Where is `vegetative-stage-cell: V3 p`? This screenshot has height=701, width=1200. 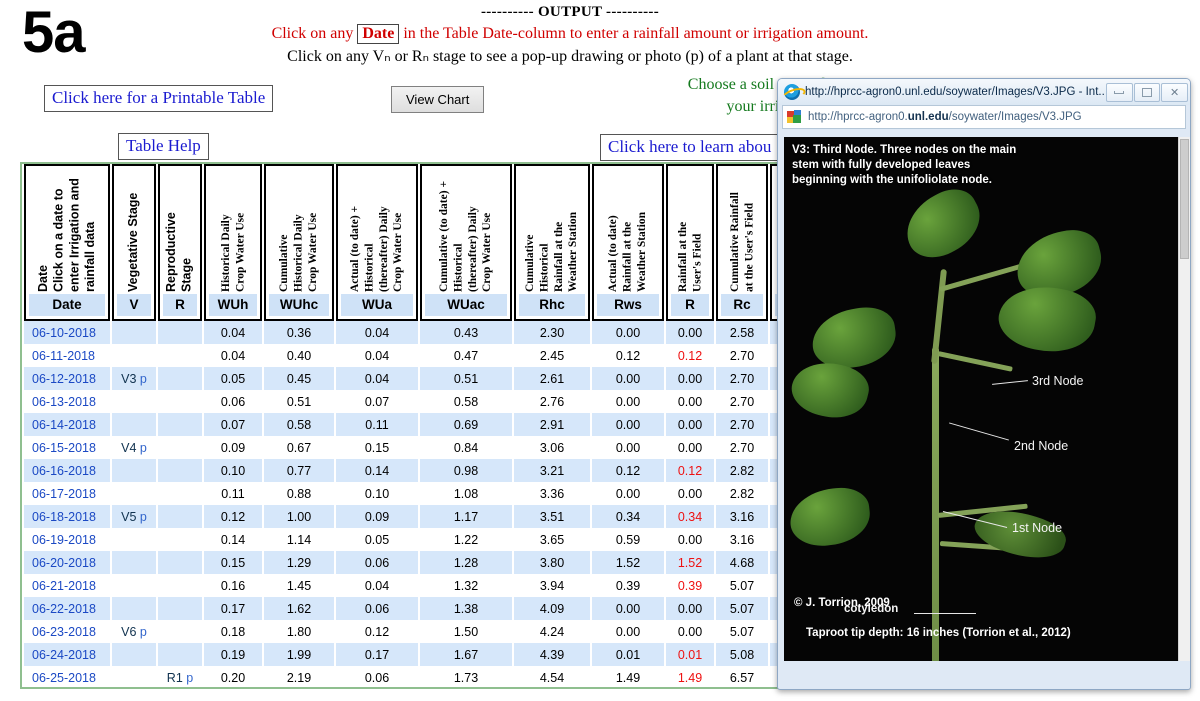
vegetative-stage-cell: V3 p is located at coordinates (134, 378).